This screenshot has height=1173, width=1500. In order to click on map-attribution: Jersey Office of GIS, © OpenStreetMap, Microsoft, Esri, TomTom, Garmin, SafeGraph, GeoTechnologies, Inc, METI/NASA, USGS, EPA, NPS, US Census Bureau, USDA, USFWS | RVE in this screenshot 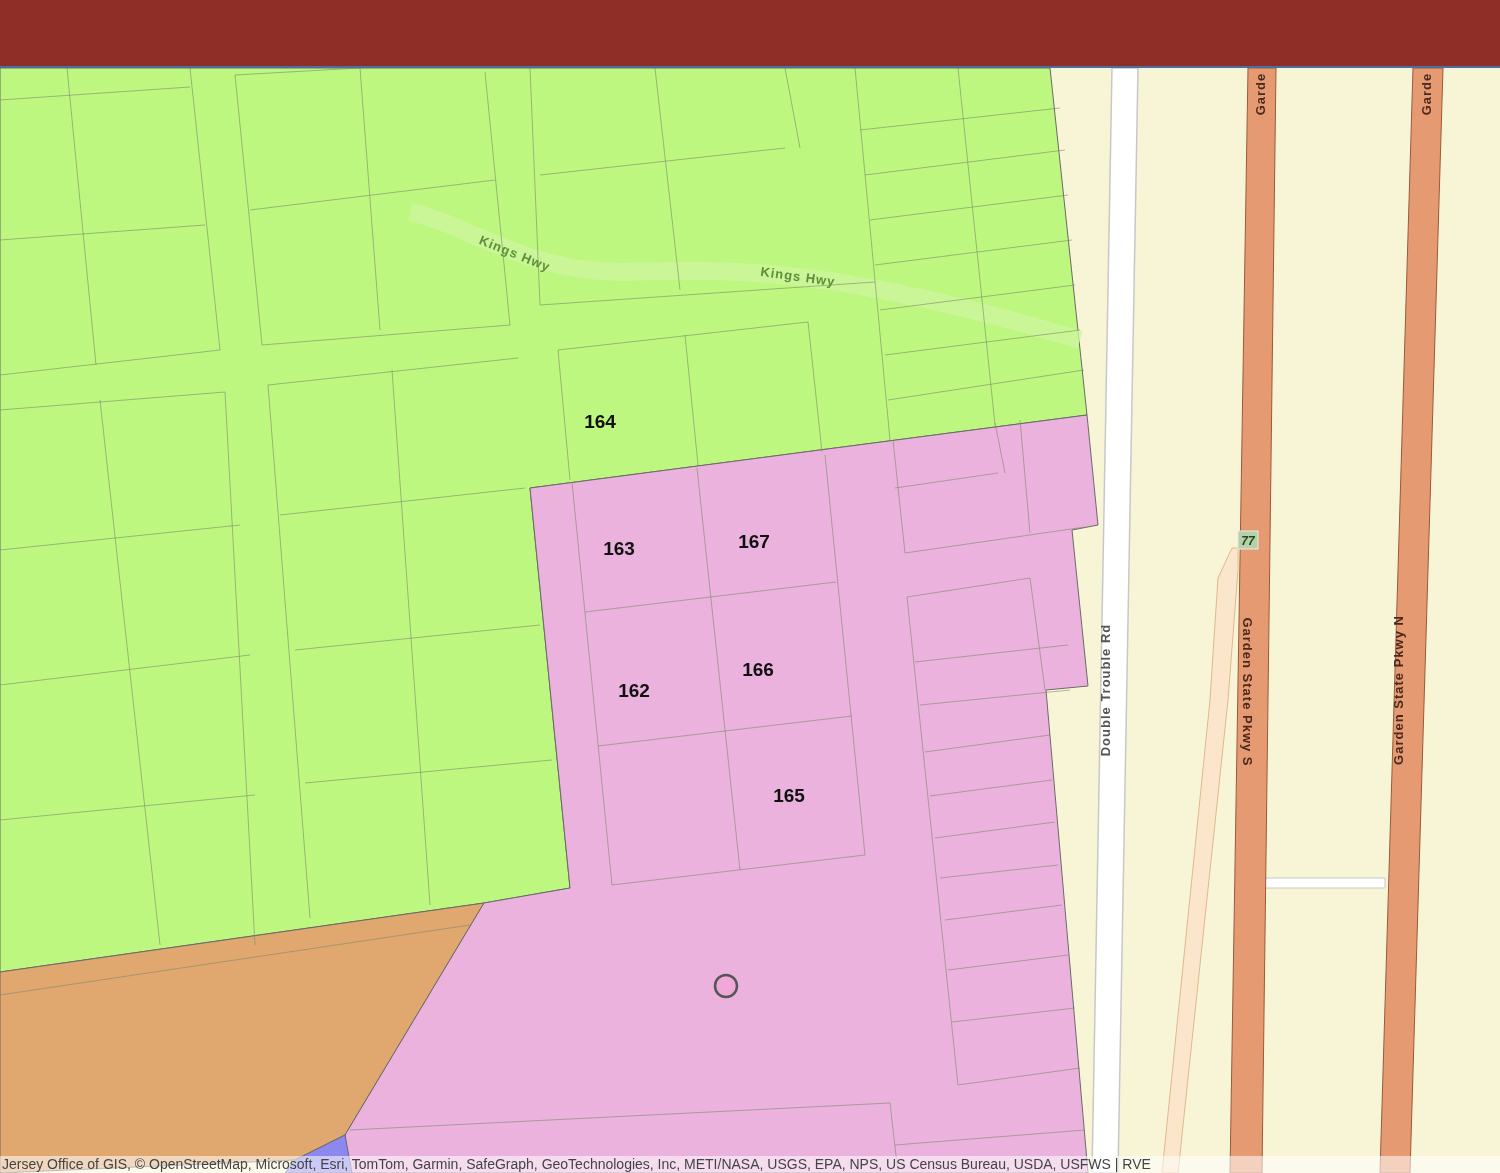, I will do `click(750, 1164)`.